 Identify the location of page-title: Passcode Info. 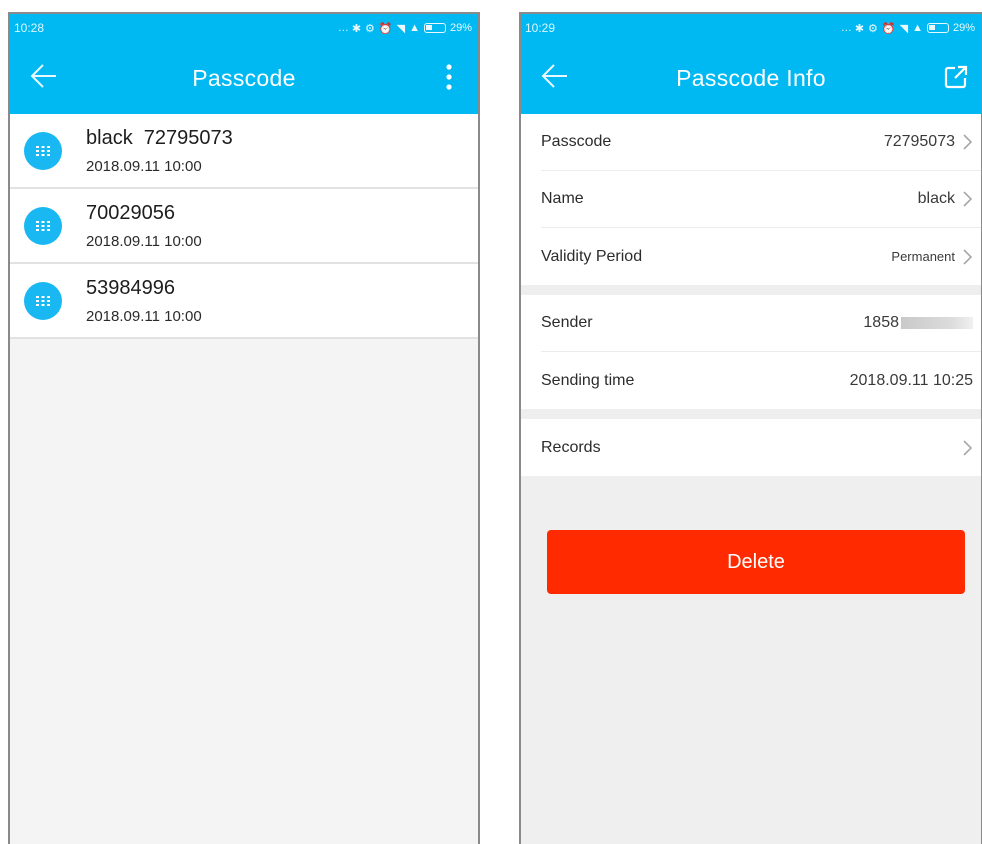
(751, 77).